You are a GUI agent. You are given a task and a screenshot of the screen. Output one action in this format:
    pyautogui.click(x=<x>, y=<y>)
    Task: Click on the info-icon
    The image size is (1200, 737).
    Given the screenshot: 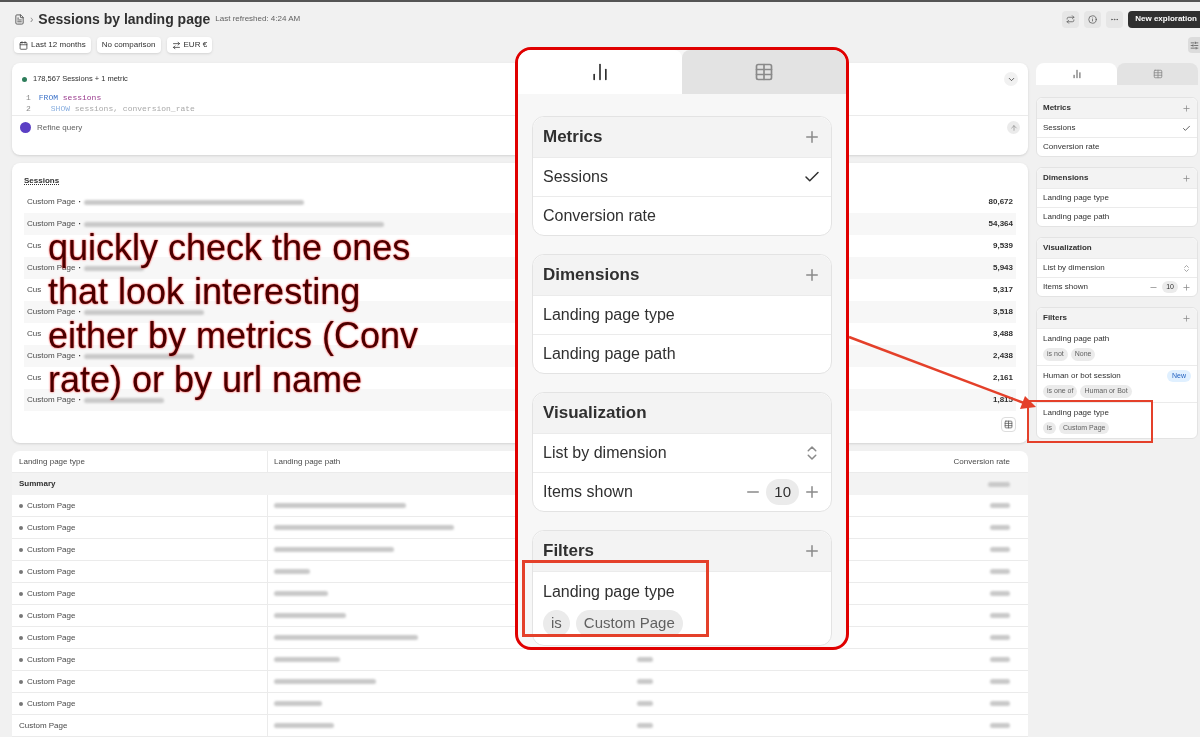 What is the action you would take?
    pyautogui.click(x=1093, y=19)
    